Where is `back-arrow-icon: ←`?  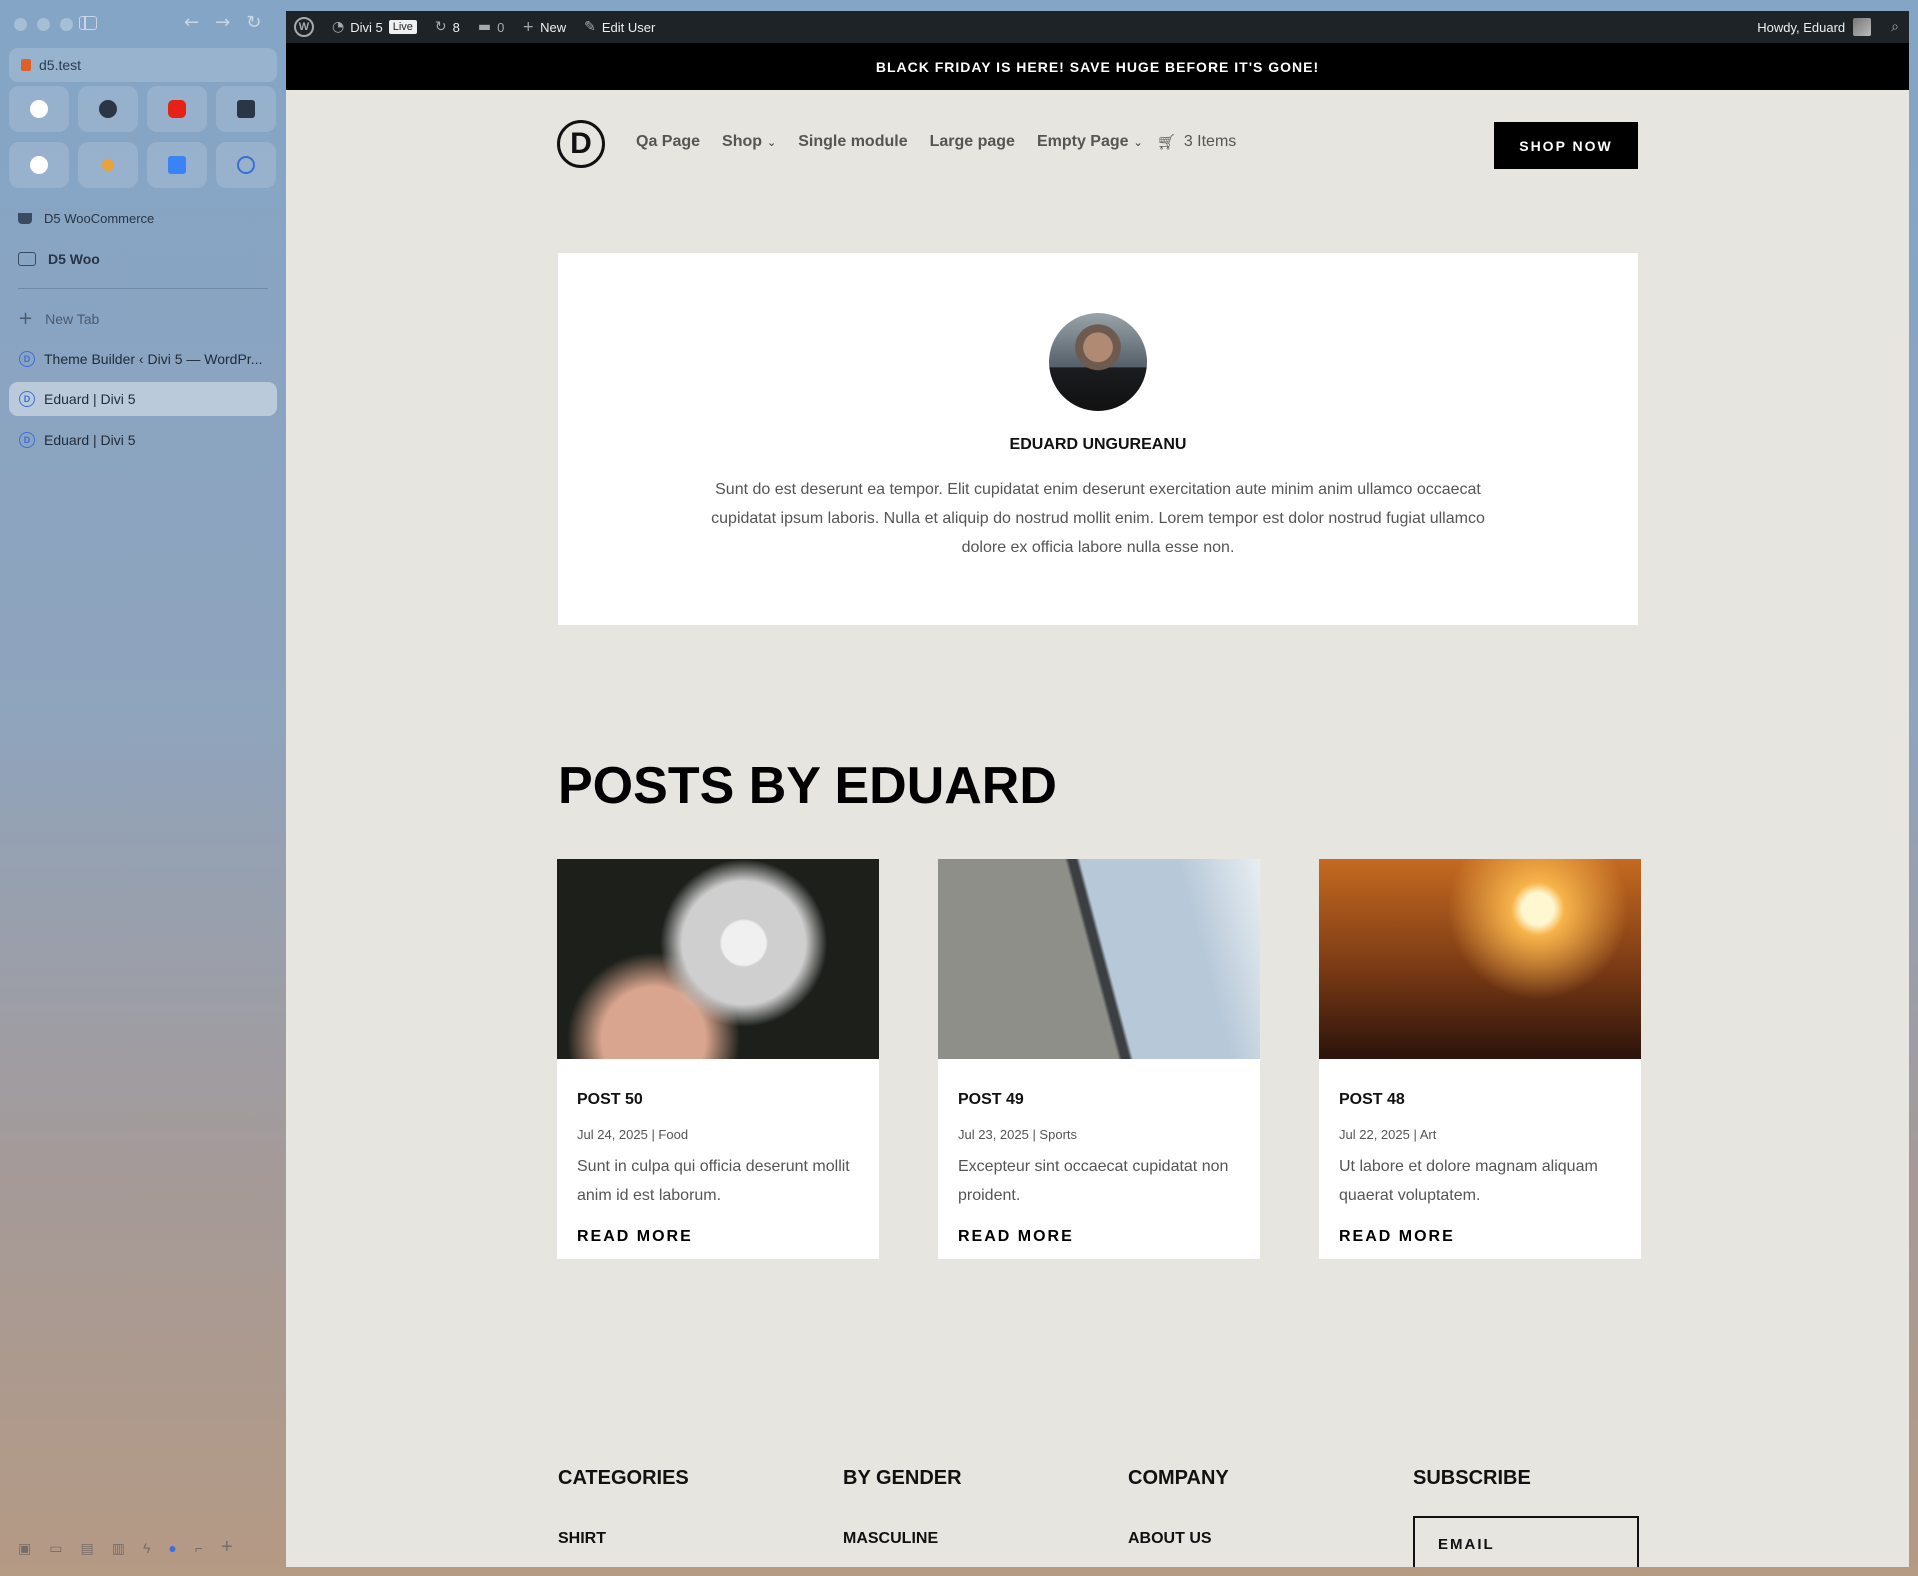 back-arrow-icon: ← is located at coordinates (191, 22).